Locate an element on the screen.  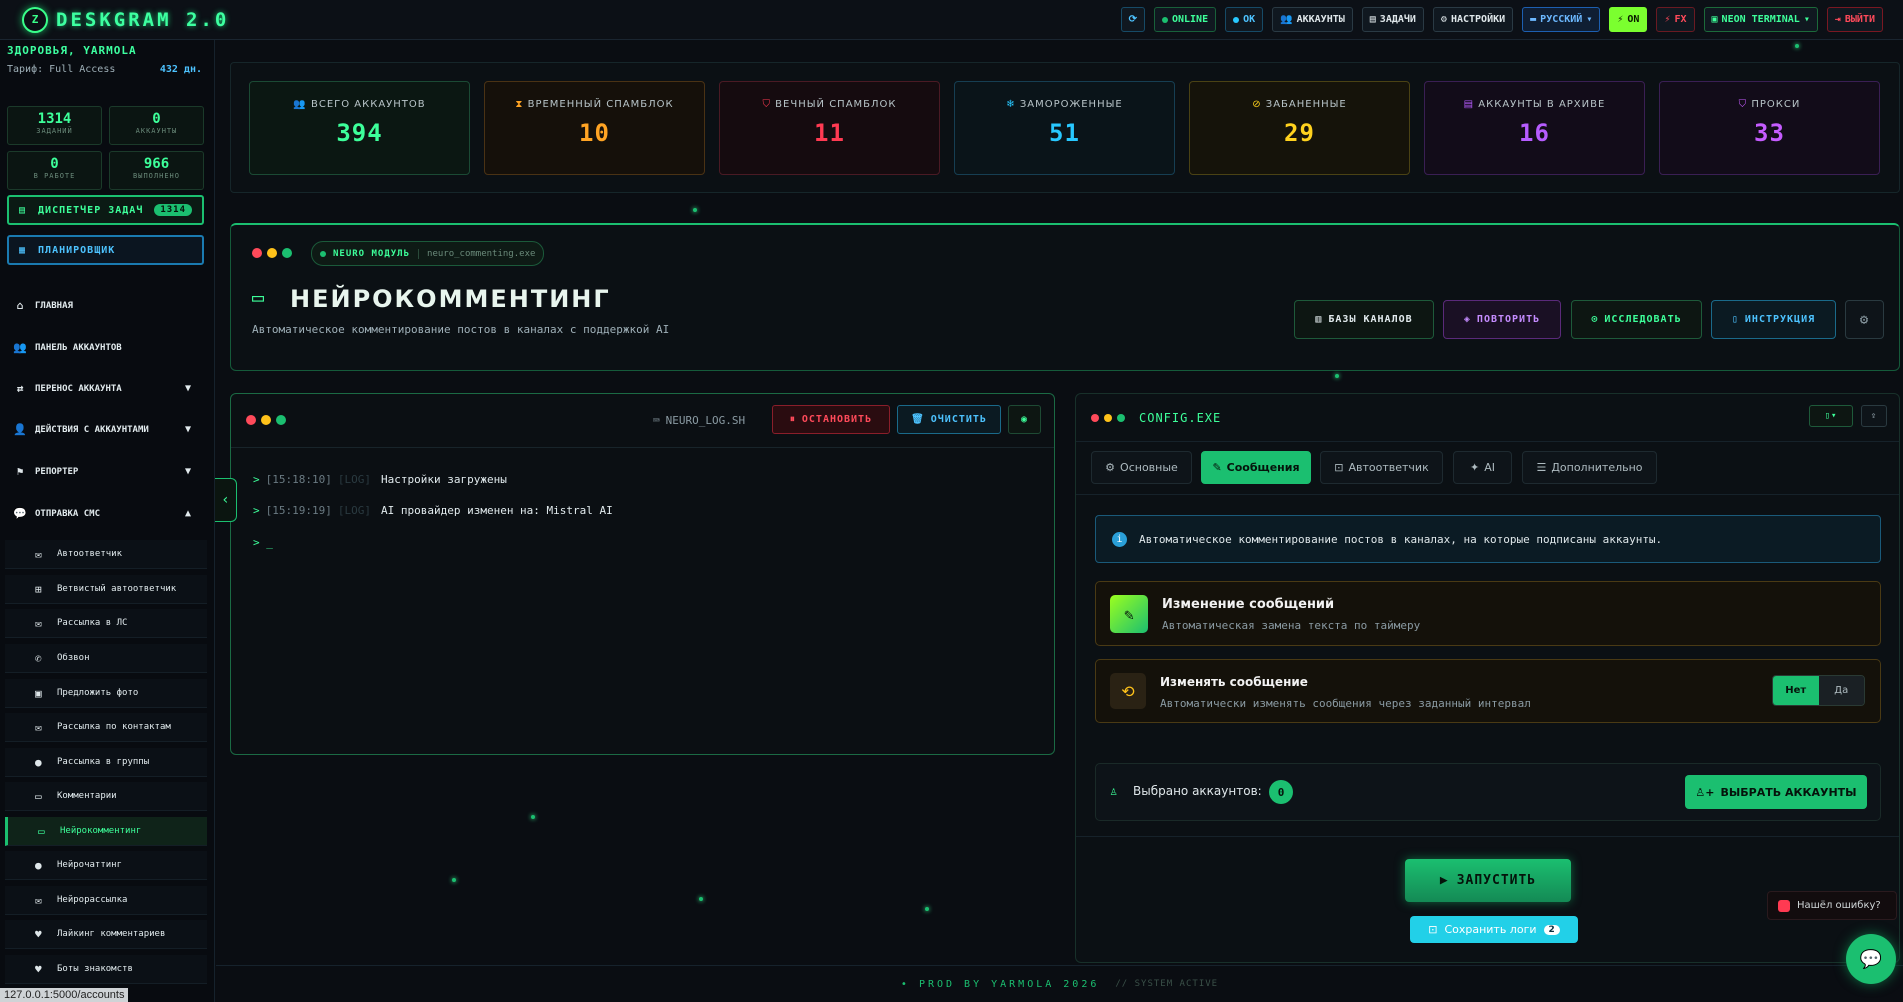
stat-card-title: АККАУНТЫ В АРХИВЕ is located at coordinates (1542, 104).